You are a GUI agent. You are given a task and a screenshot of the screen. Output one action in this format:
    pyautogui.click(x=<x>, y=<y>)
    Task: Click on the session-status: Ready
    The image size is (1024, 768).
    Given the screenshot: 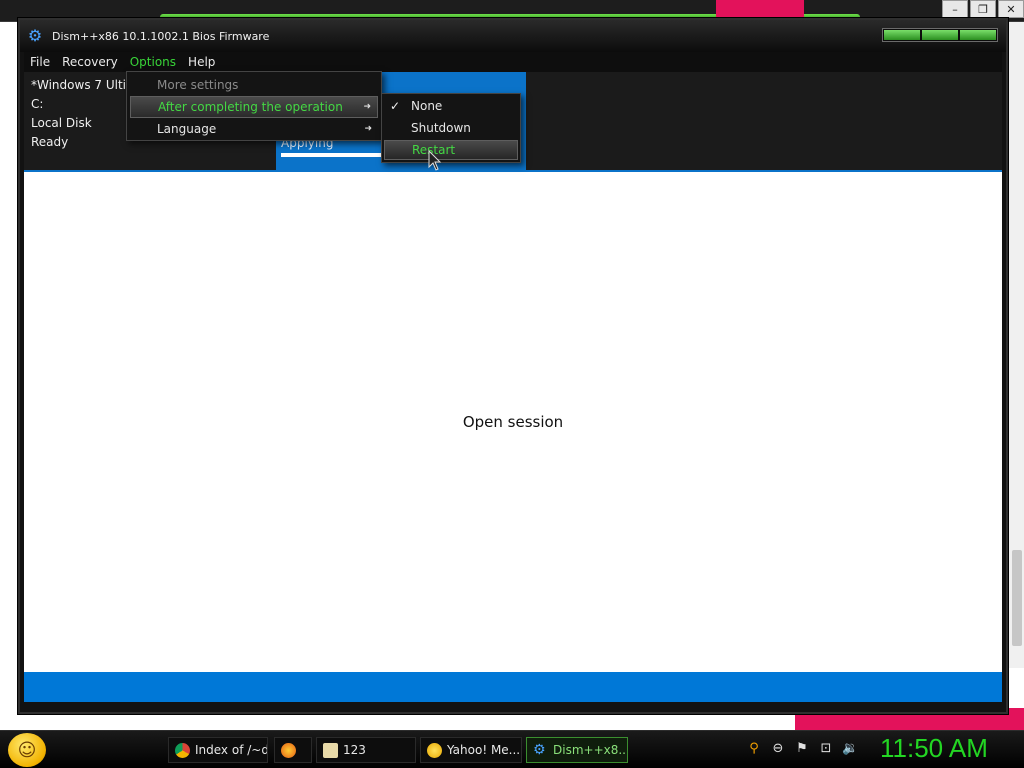 What is the action you would take?
    pyautogui.click(x=50, y=142)
    